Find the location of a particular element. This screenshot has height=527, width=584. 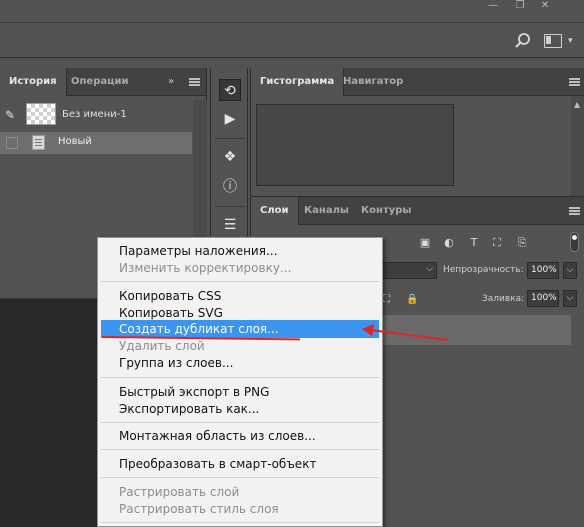

tab-history: История is located at coordinates (33, 82).